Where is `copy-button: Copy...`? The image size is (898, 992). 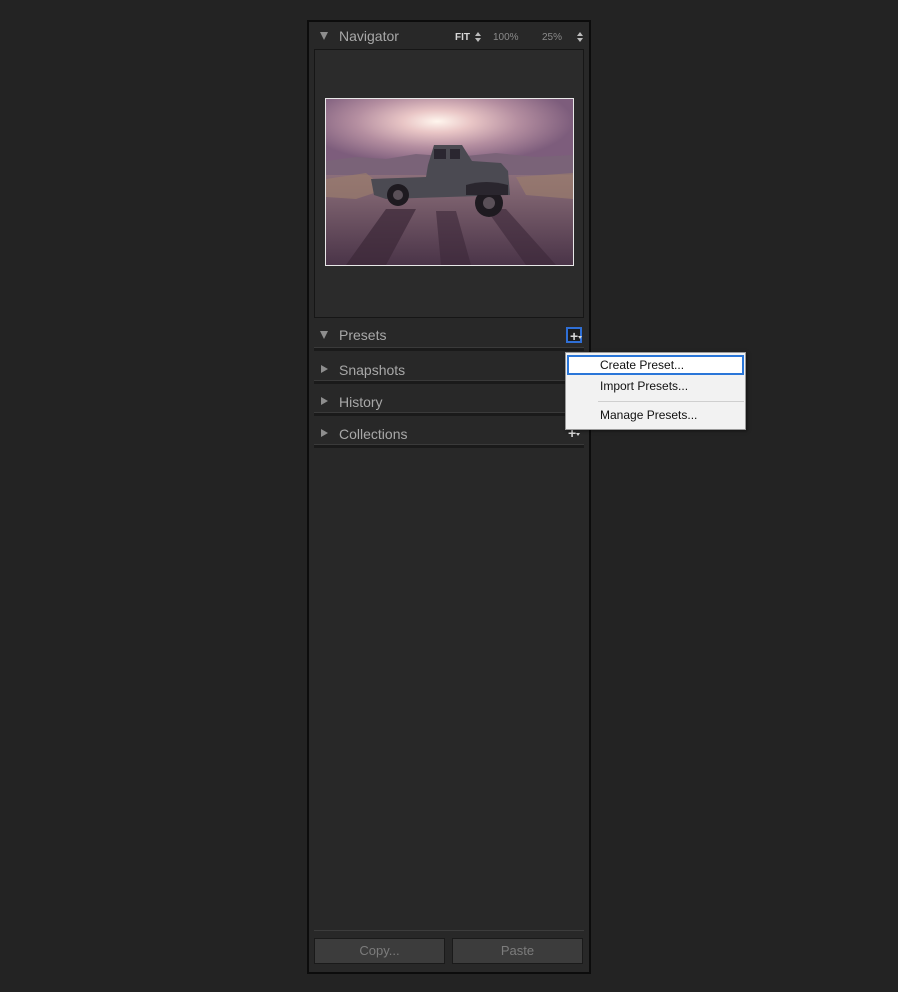 copy-button: Copy... is located at coordinates (379, 951).